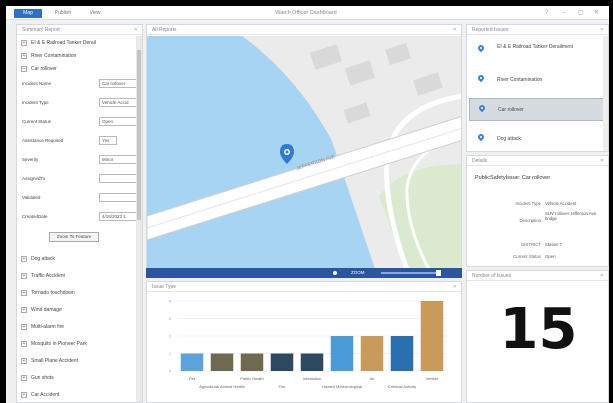  What do you see at coordinates (550, 256) in the screenshot?
I see `detail-value: Open` at bounding box center [550, 256].